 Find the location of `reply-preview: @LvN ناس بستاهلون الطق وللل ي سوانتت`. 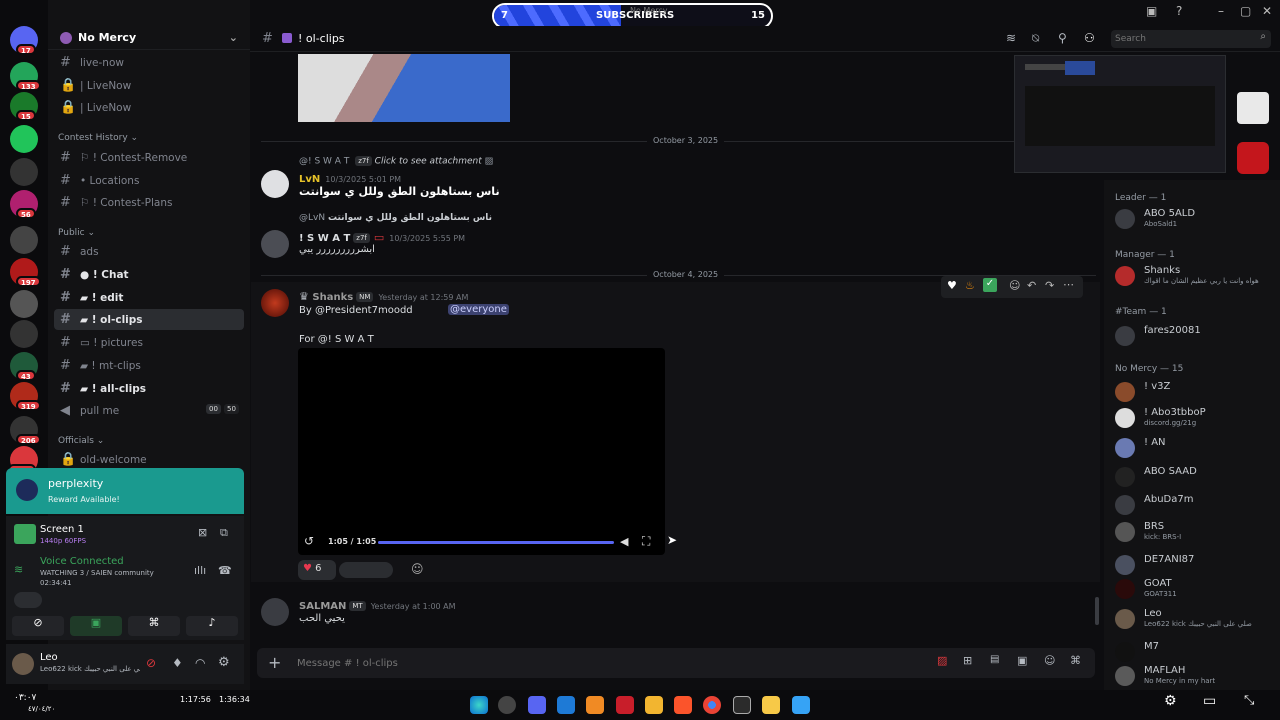

reply-preview: @LvN ناس بستاهلون الطق وللل ي سوانتت is located at coordinates (395, 218).